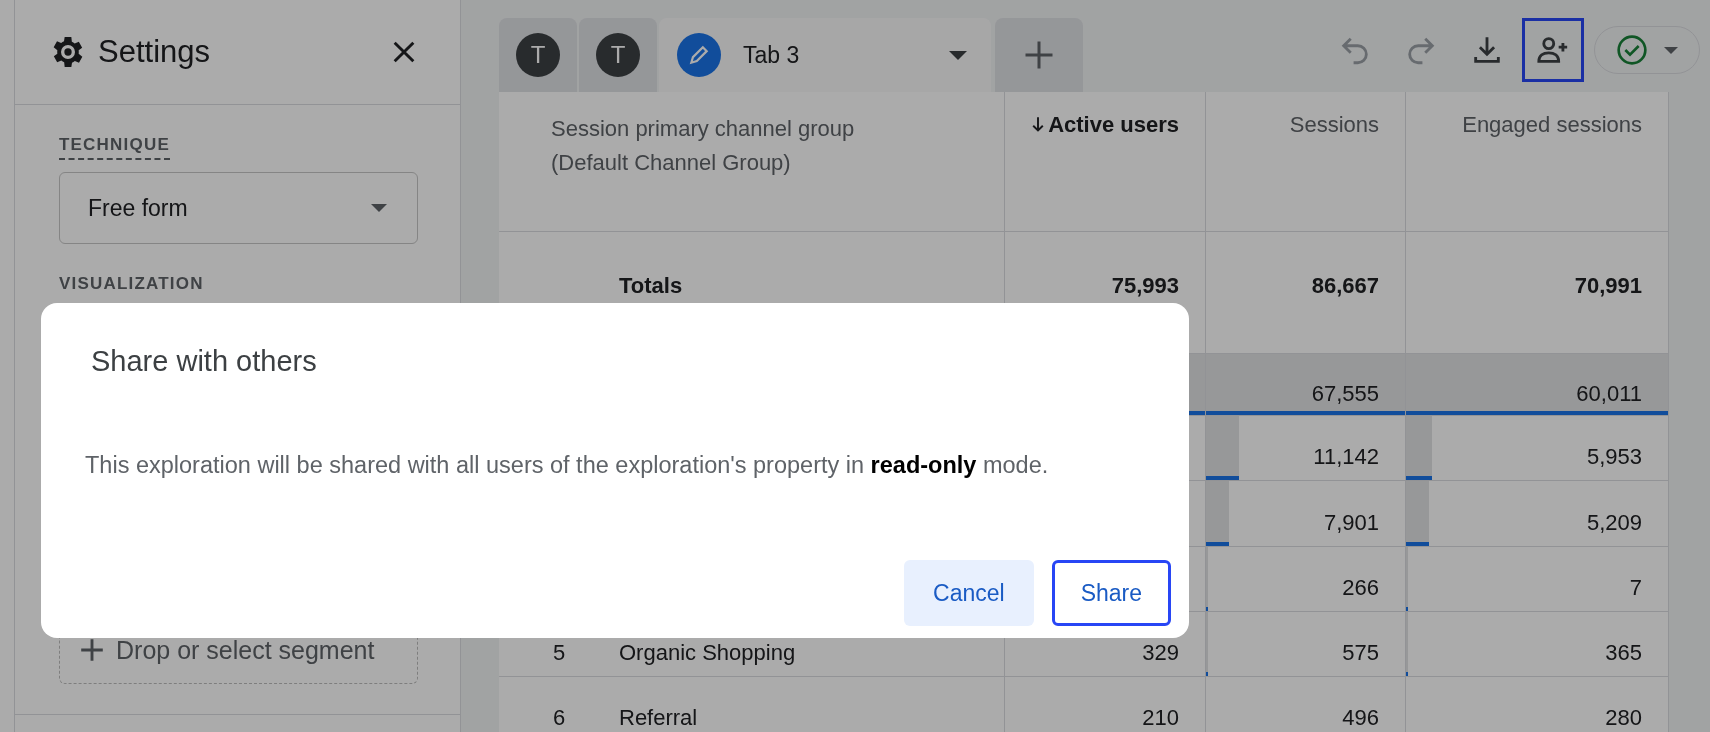  I want to click on total-value: 70,991, so click(1608, 285).